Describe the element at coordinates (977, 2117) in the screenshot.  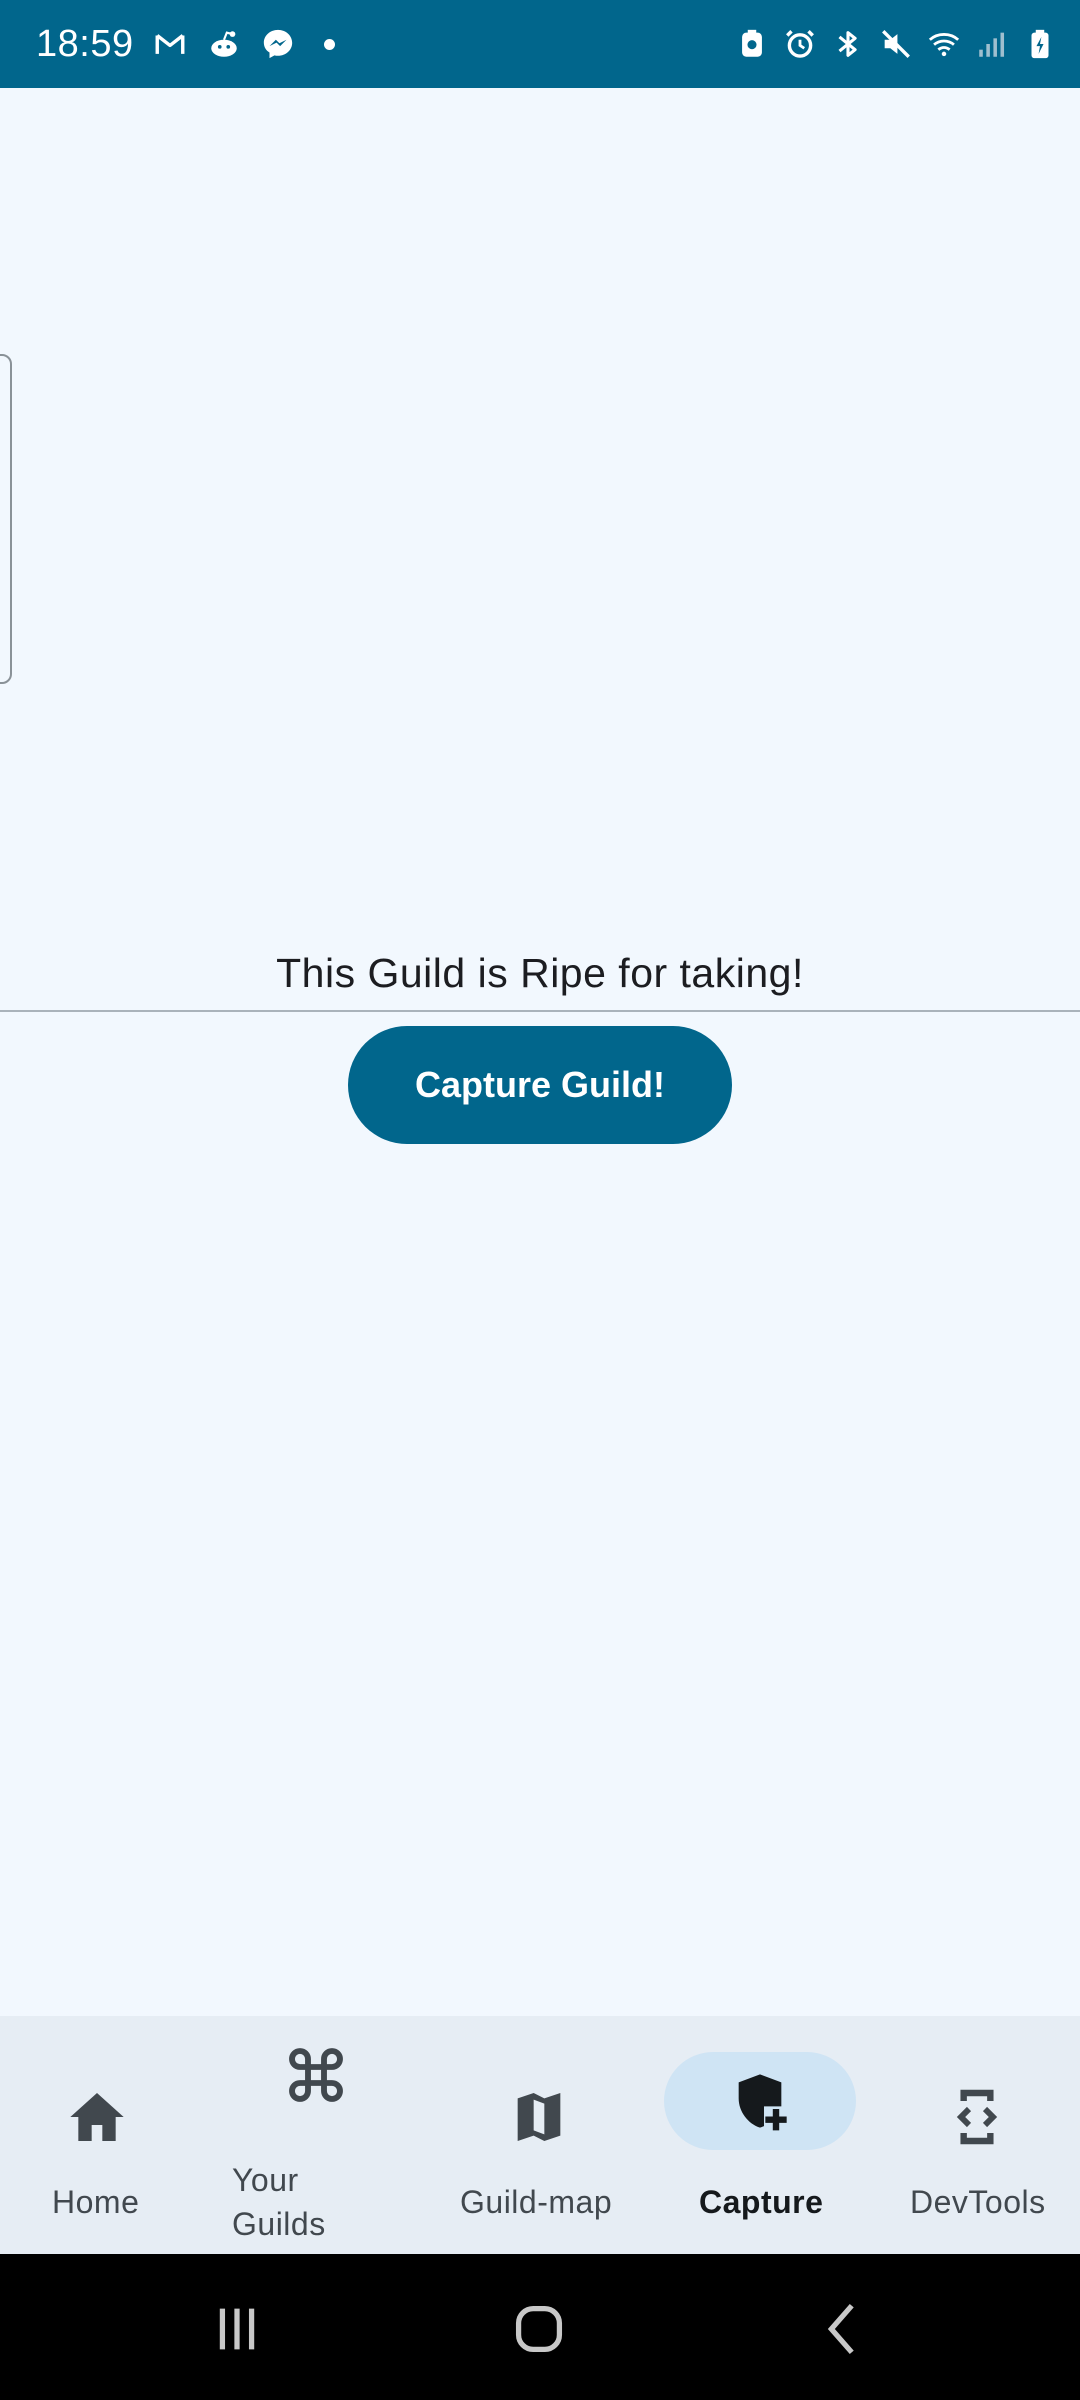
I see `devtools-icon` at that location.